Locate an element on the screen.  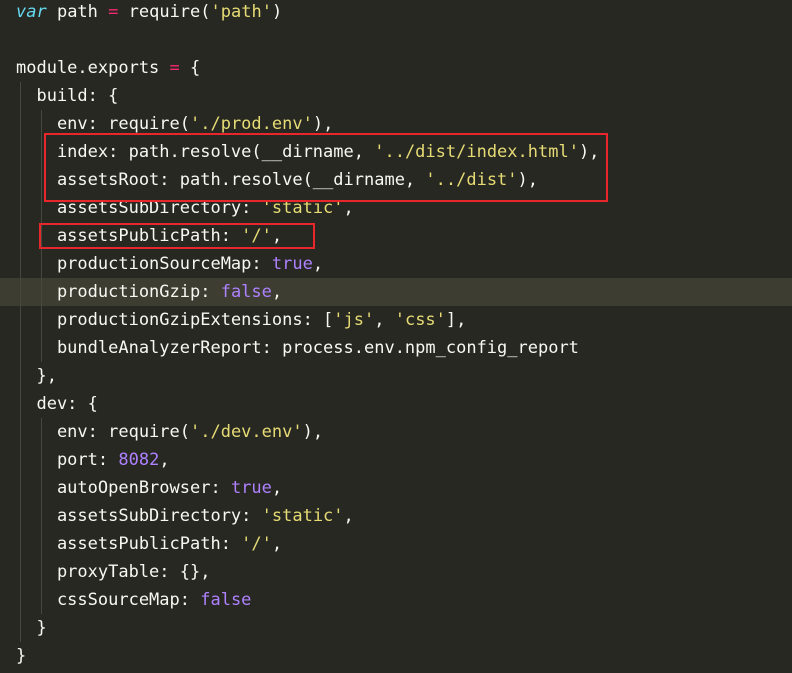
code-token: autoOpenBrowser: is located at coordinates (123, 488).